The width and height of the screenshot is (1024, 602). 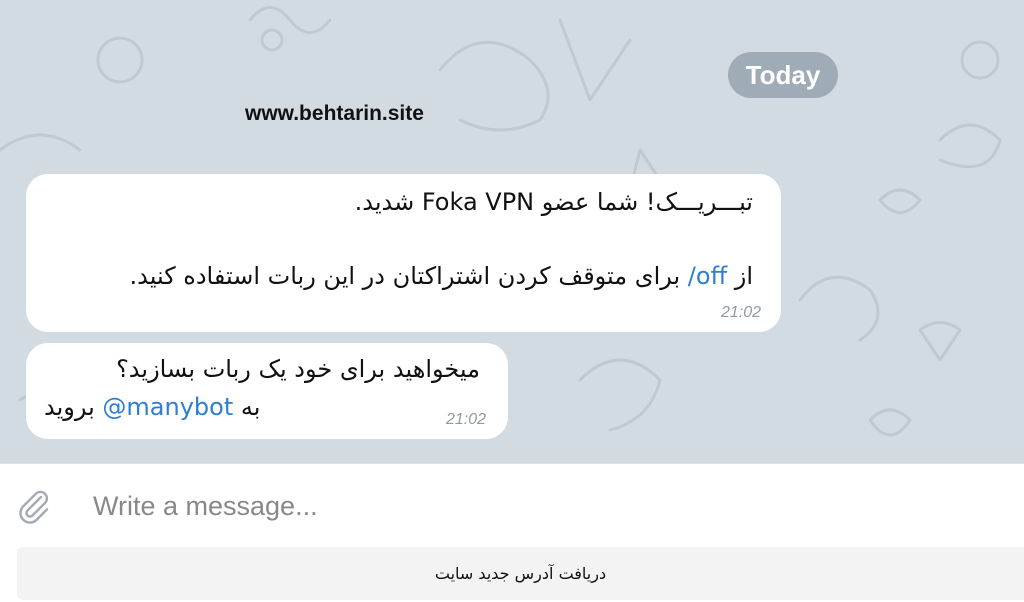 What do you see at coordinates (33, 505) in the screenshot?
I see `paperclip-icon` at bounding box center [33, 505].